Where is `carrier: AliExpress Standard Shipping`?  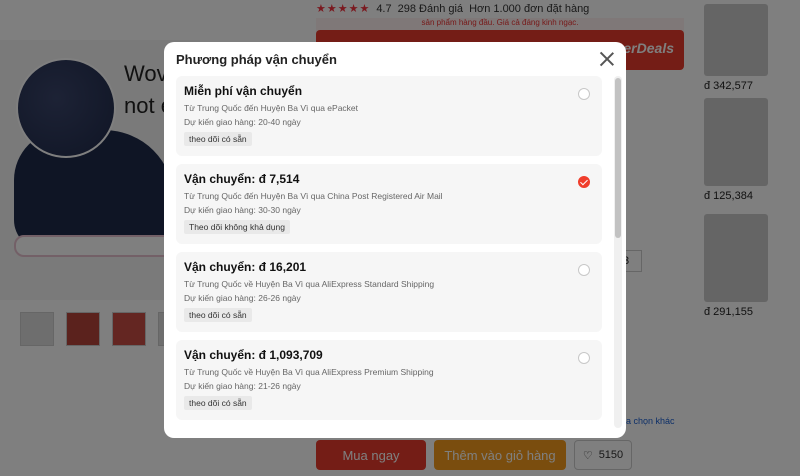 carrier: AliExpress Standard Shipping is located at coordinates (378, 284).